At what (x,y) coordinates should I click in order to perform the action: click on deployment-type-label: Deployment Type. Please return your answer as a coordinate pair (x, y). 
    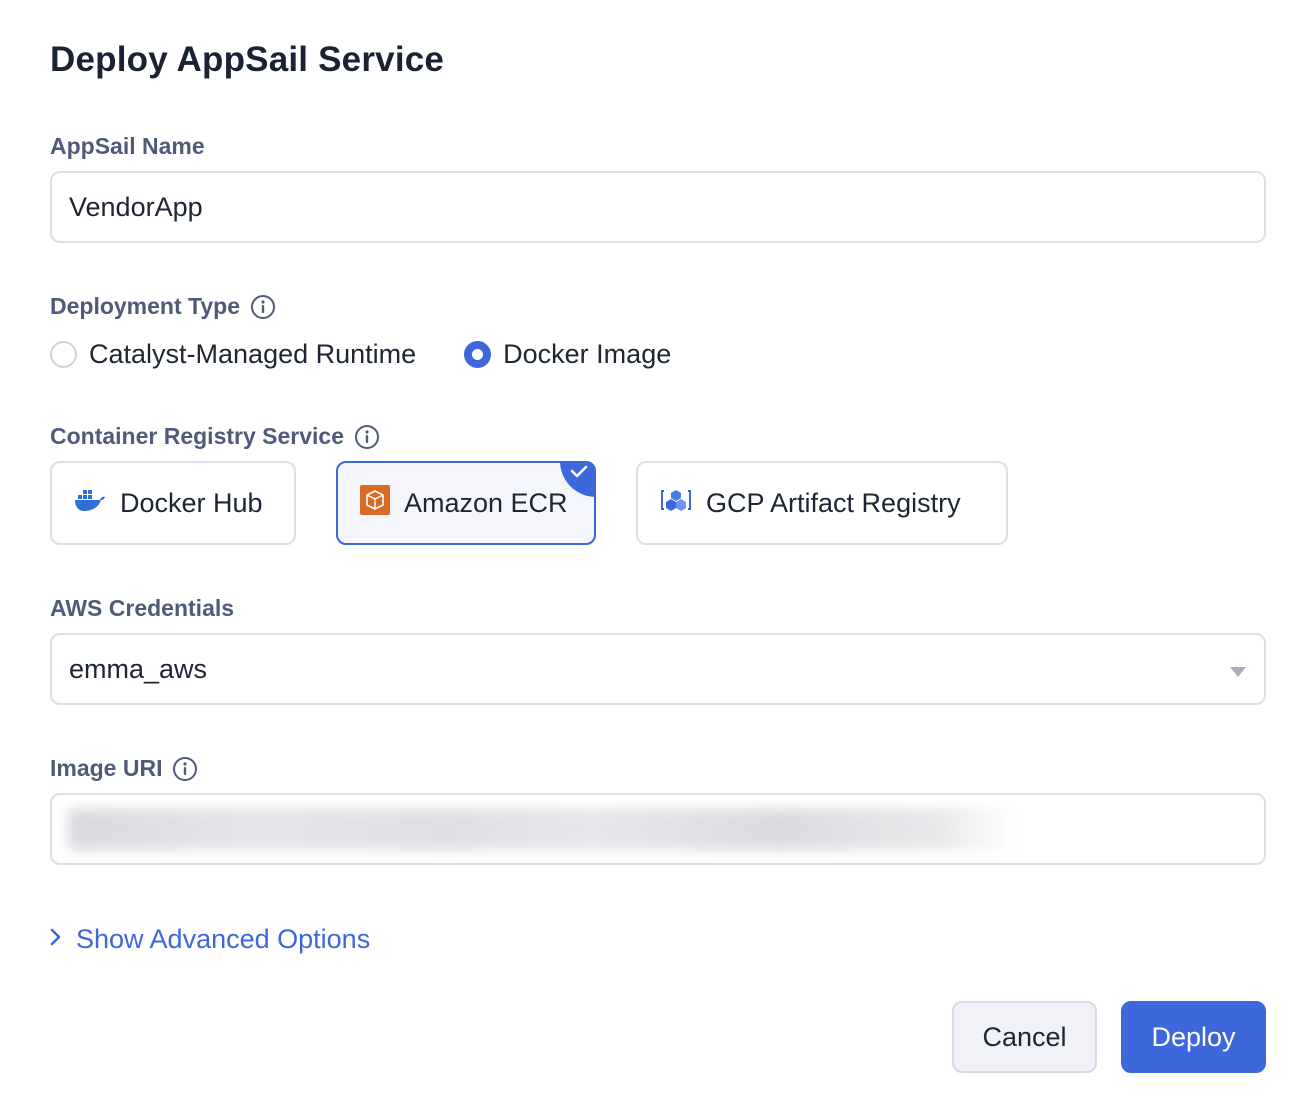
    Looking at the image, I should click on (163, 306).